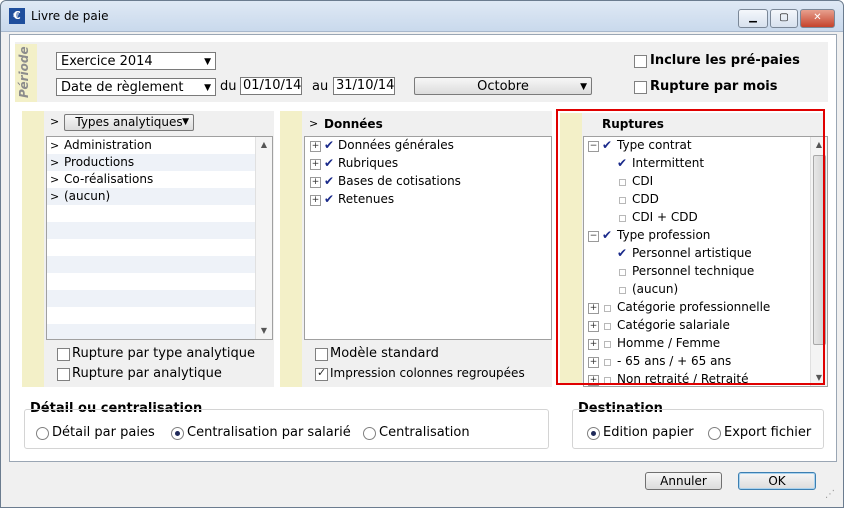 The width and height of the screenshot is (844, 508). Describe the element at coordinates (777, 481) in the screenshot. I see `ok-button: OK` at that location.